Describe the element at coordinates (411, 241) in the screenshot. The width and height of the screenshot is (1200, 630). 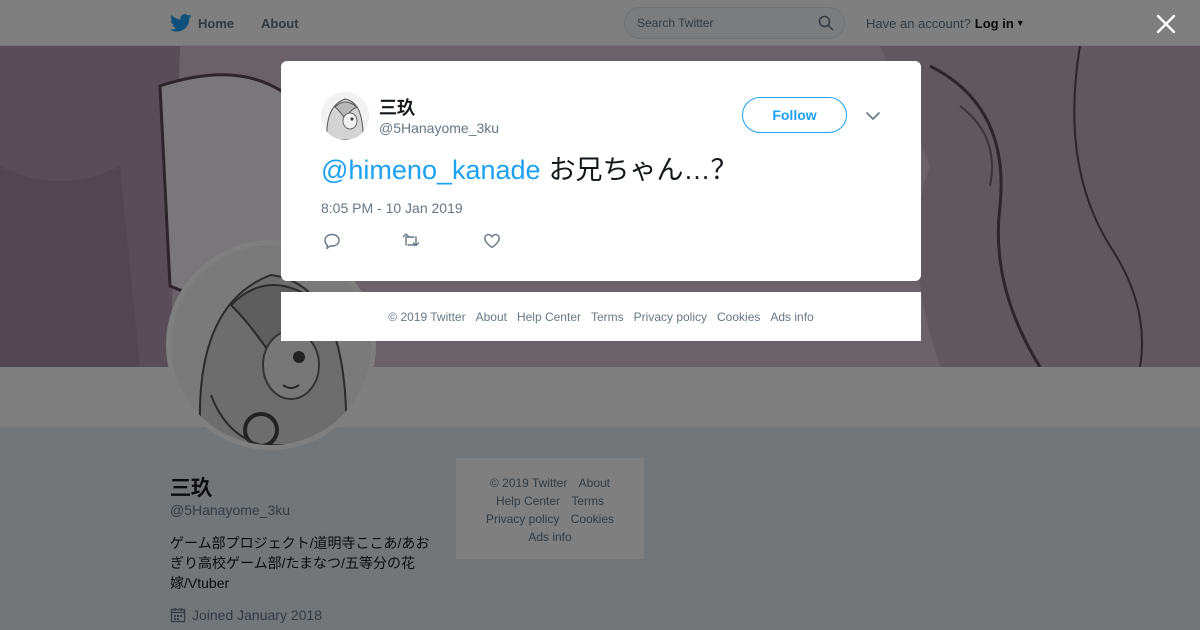
I see `retweet-icon` at that location.